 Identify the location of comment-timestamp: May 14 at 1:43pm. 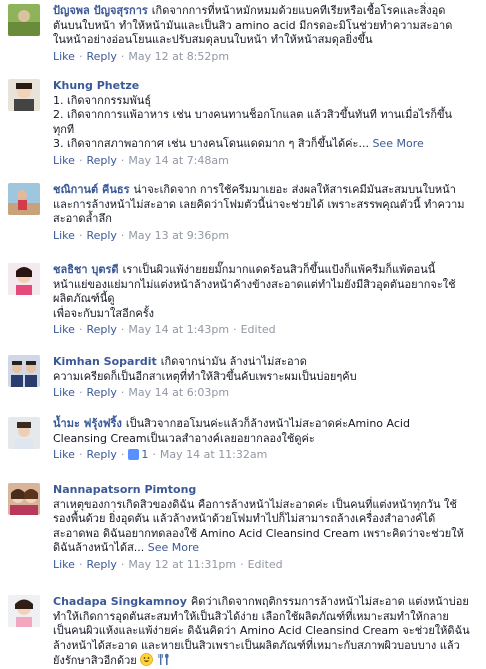
(178, 329).